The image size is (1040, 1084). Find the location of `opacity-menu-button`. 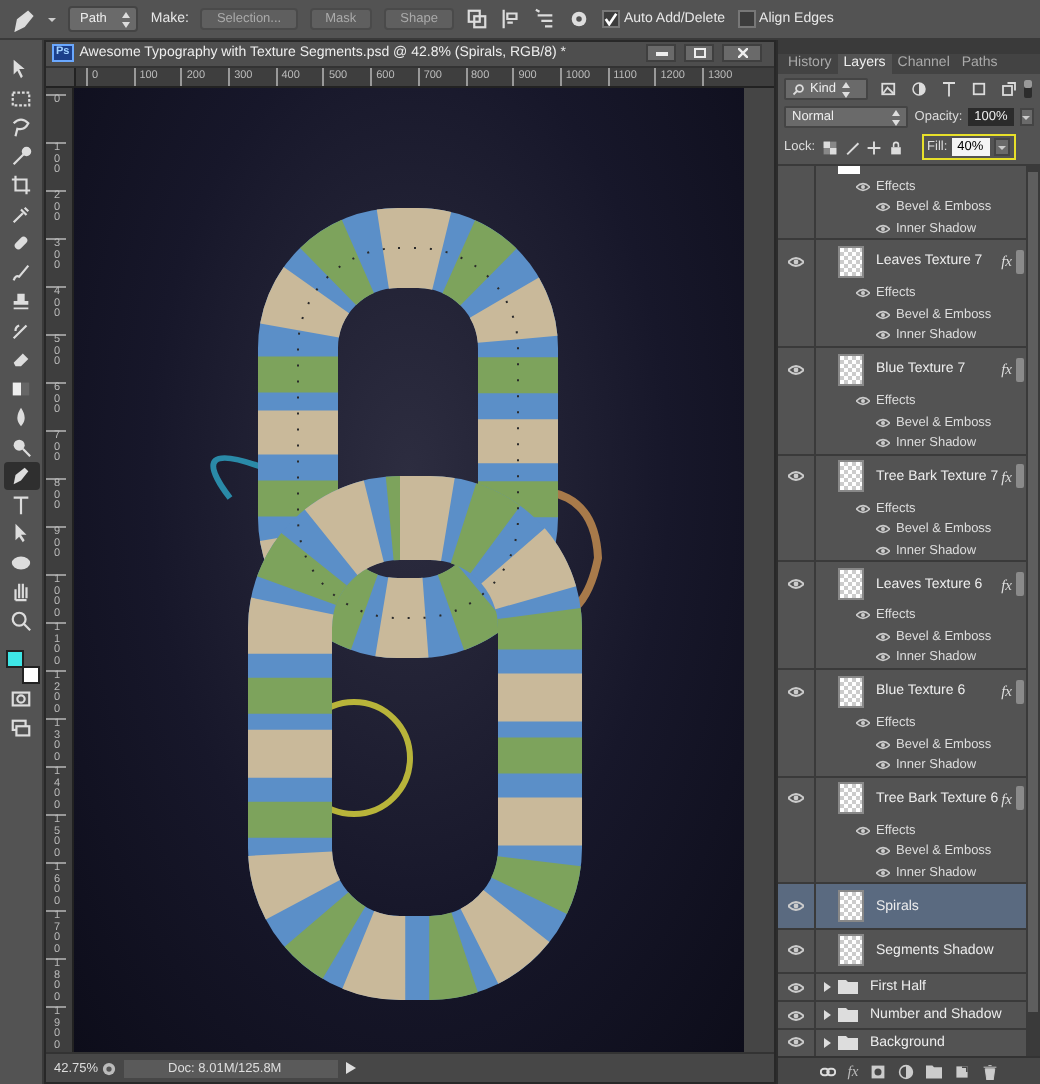

opacity-menu-button is located at coordinates (1026, 117).